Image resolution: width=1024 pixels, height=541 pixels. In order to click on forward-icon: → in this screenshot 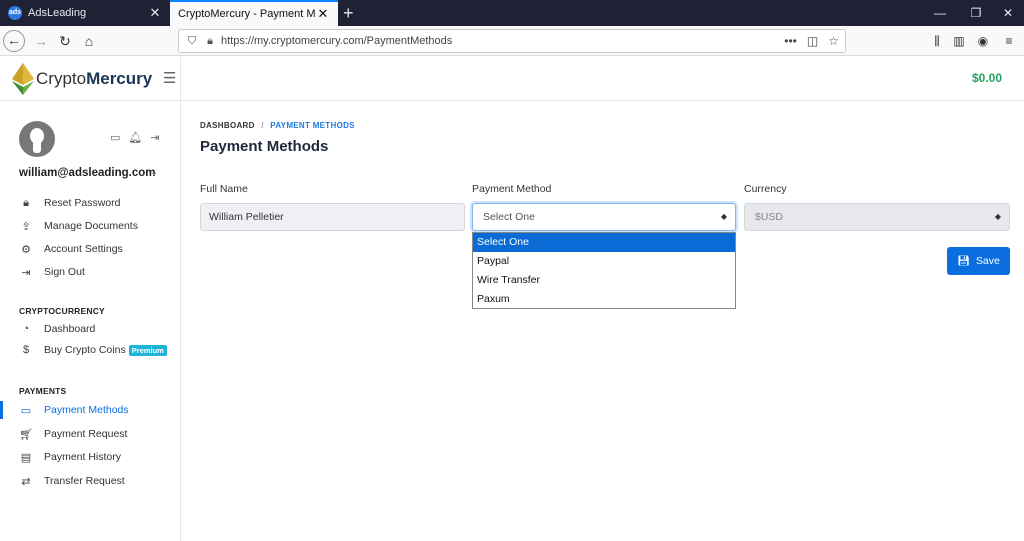, I will do `click(41, 41)`.